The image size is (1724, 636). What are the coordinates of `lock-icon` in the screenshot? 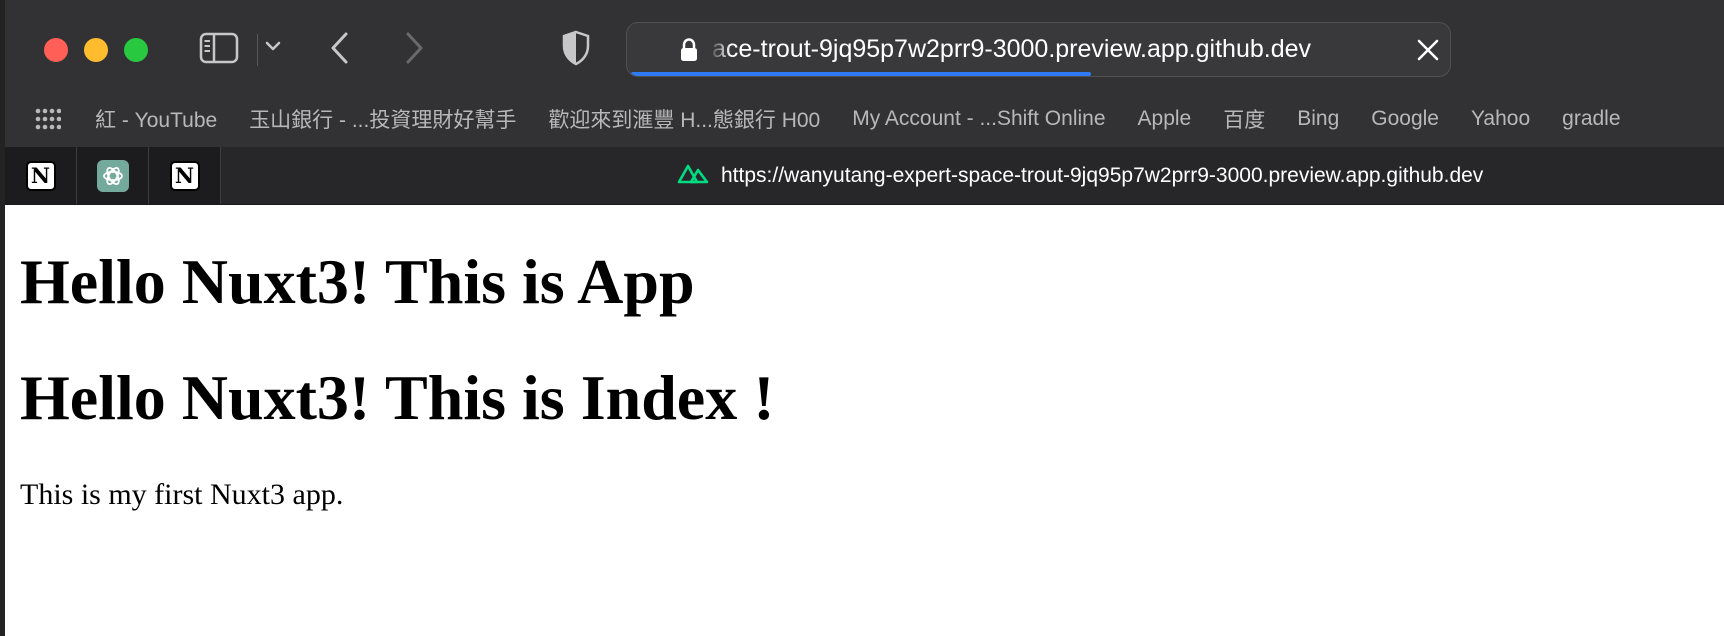 It's located at (689, 52).